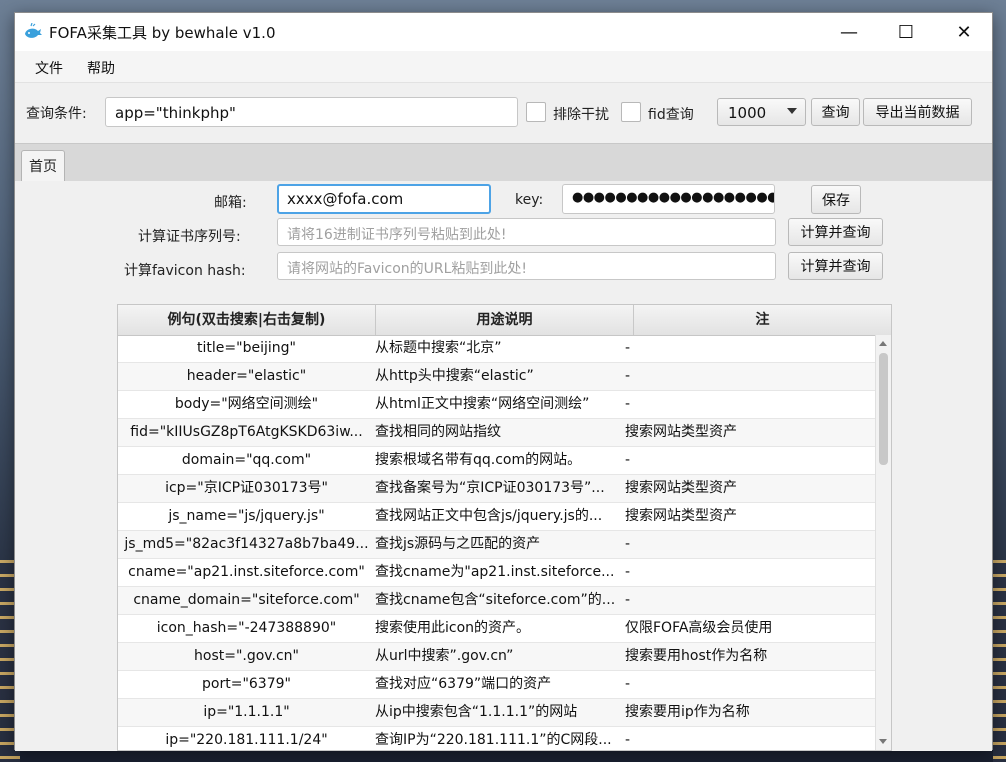 The height and width of the screenshot is (762, 1006). What do you see at coordinates (835, 232) in the screenshot?
I see `cert-calc-button: 计算并查询` at bounding box center [835, 232].